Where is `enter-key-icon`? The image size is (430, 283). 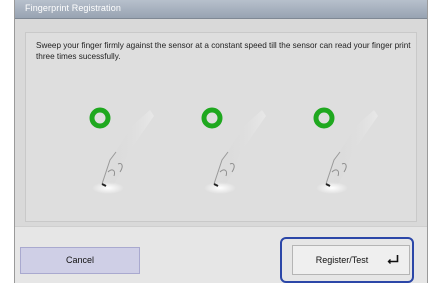
enter-key-icon is located at coordinates (393, 259).